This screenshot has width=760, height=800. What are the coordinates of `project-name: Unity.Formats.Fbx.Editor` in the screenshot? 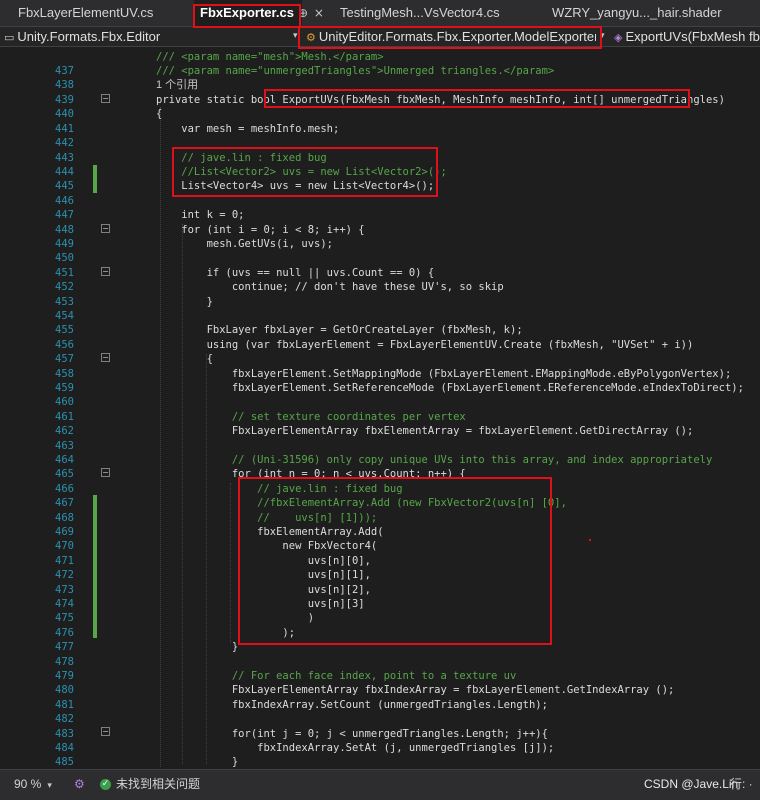 It's located at (89, 36).